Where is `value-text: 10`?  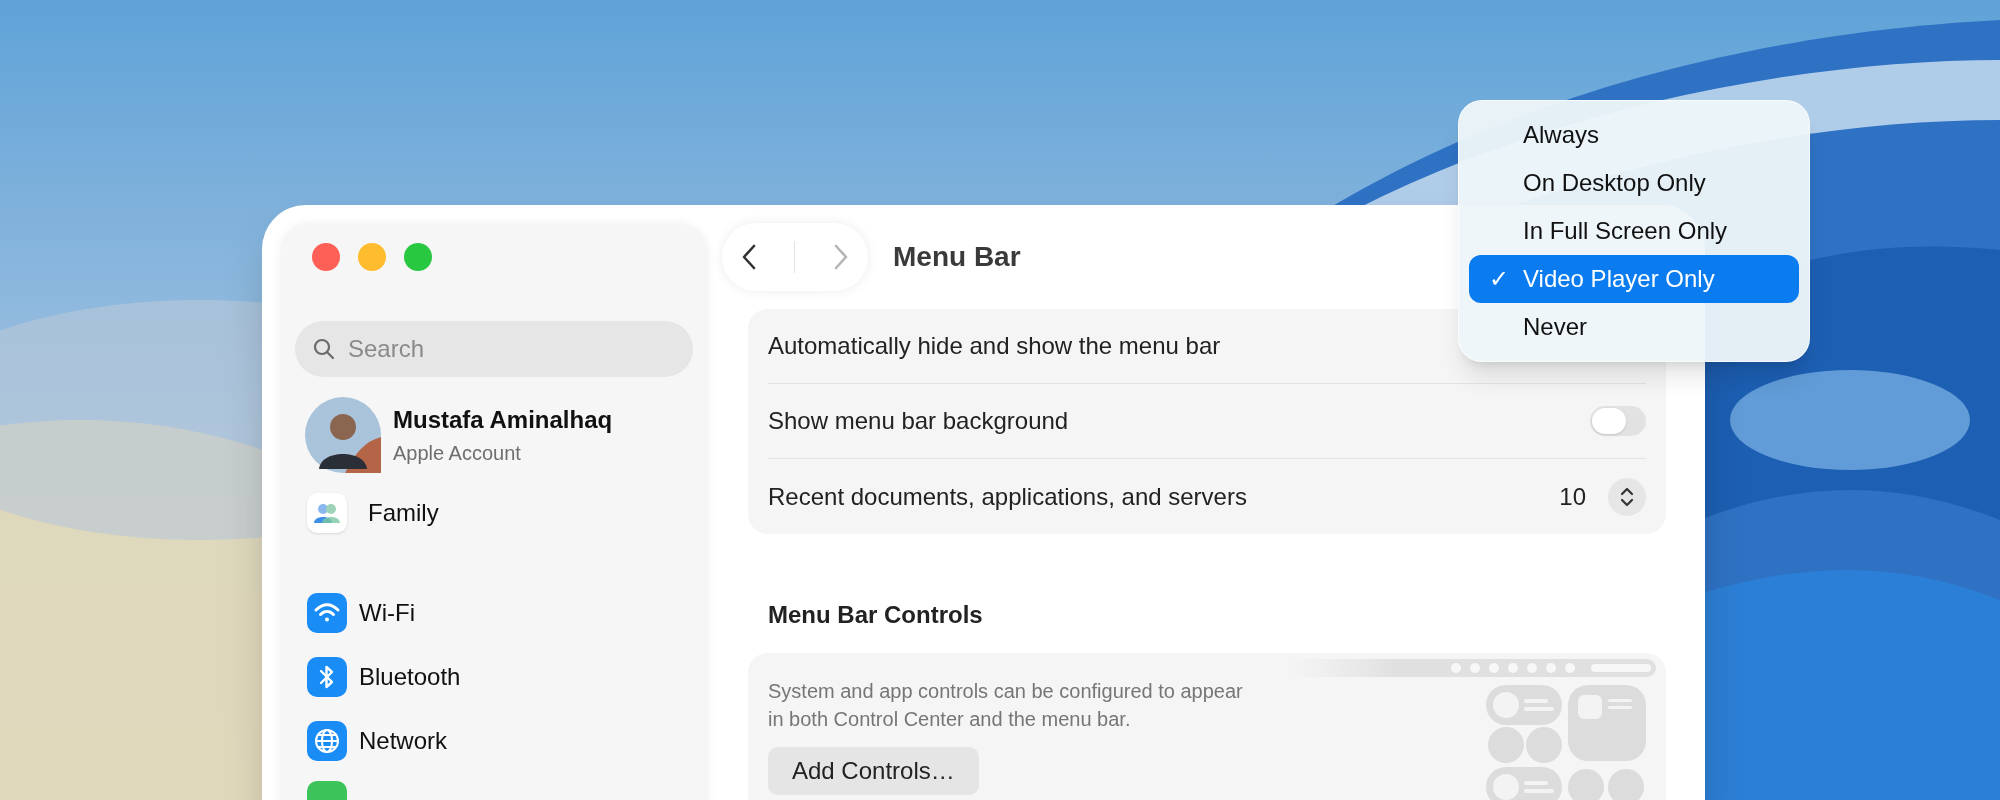 value-text: 10 is located at coordinates (1572, 496).